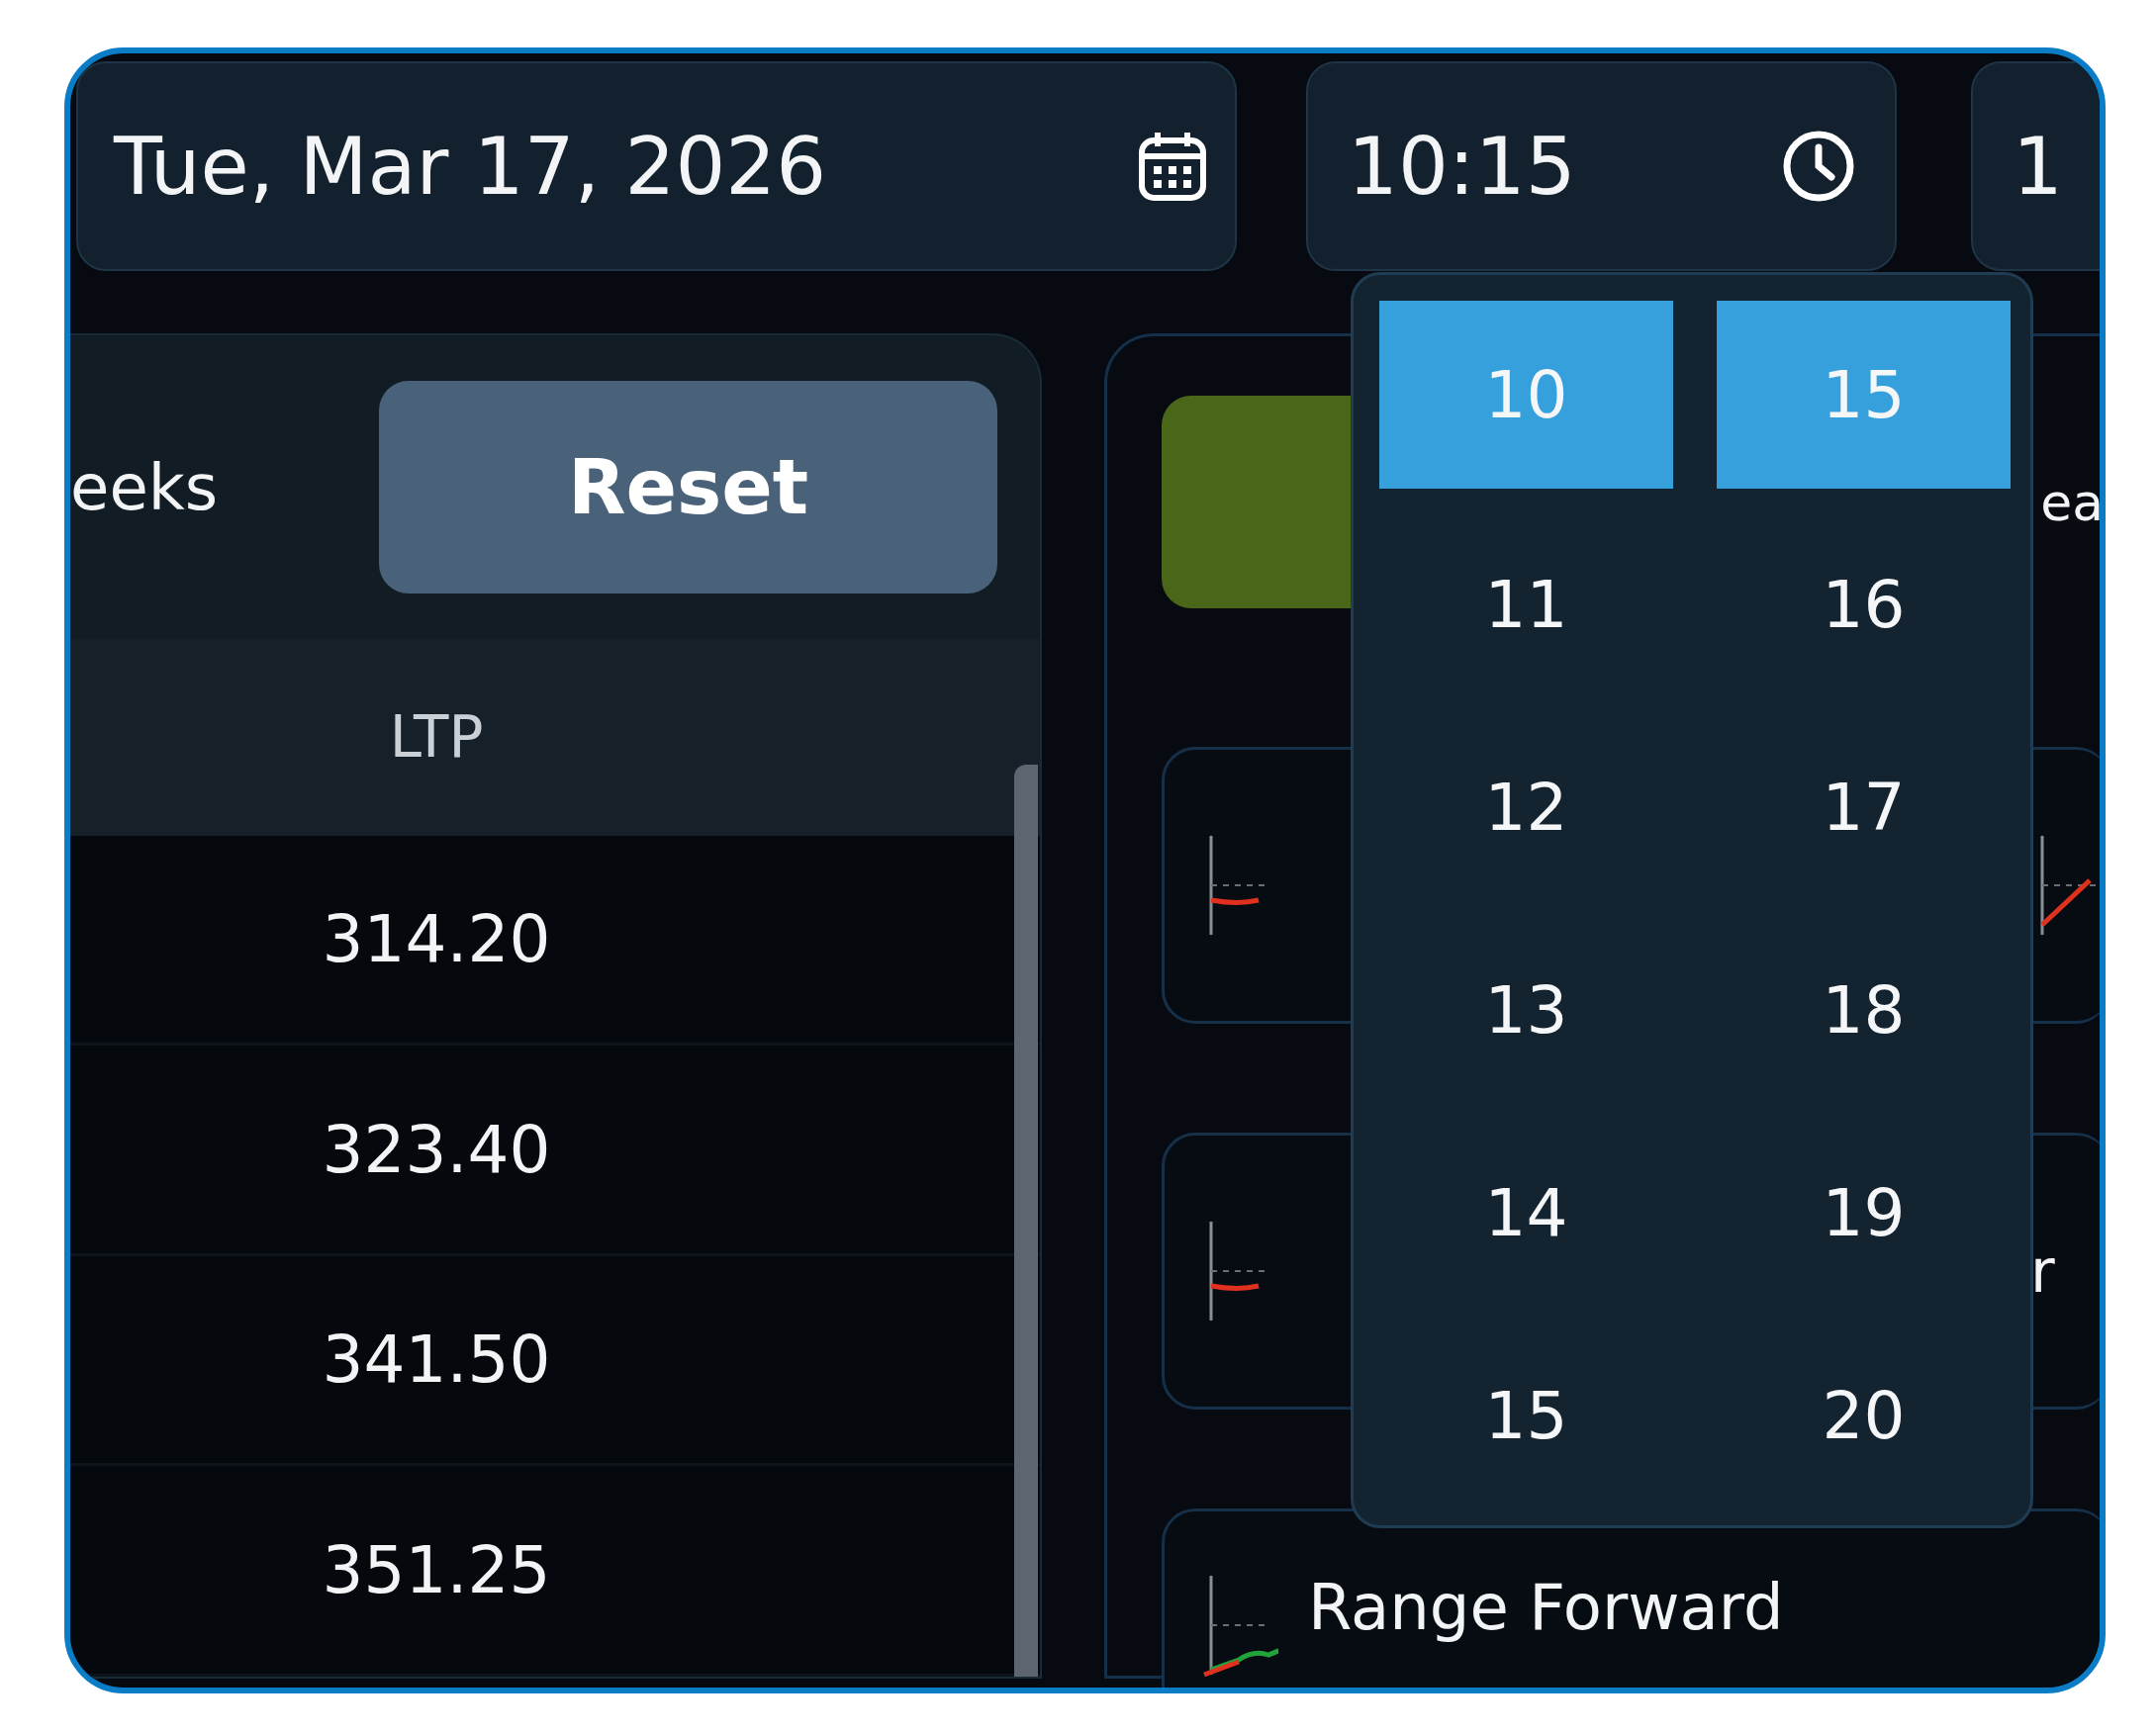 This screenshot has width=2156, height=1735. What do you see at coordinates (436, 1569) in the screenshot?
I see `table-cell-text: 351.25` at bounding box center [436, 1569].